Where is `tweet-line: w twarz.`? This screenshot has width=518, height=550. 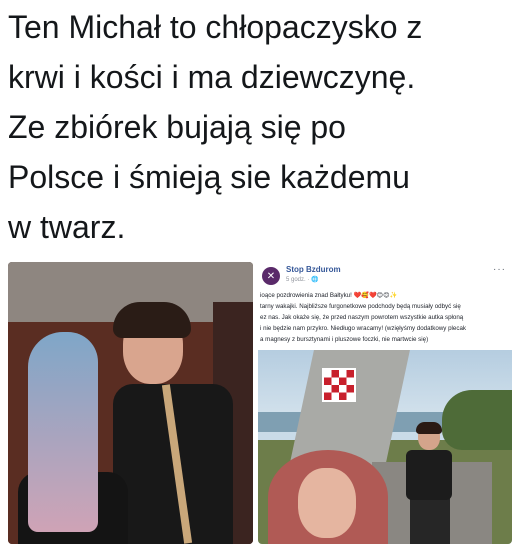 tweet-line: w twarz. is located at coordinates (67, 227).